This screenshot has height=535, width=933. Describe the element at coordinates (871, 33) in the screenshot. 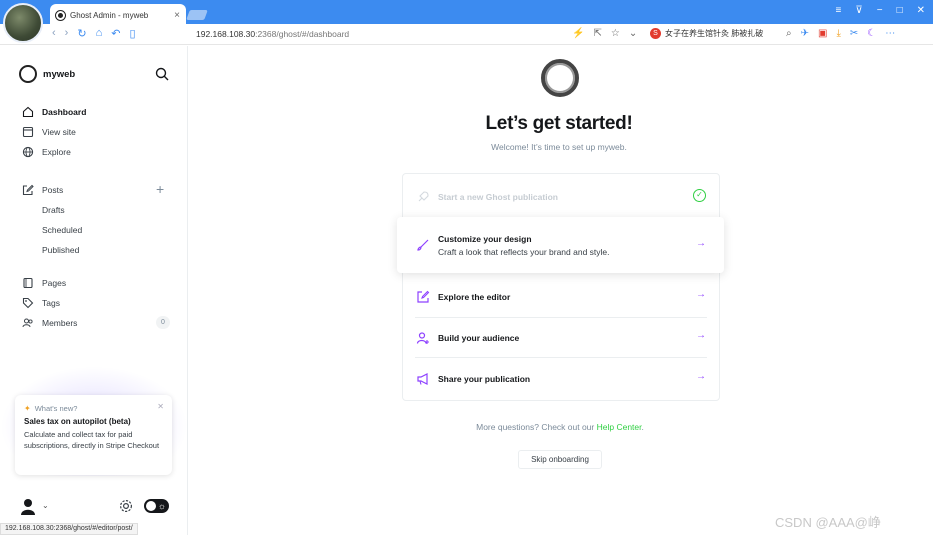

I see `moon-icon: ☾` at that location.